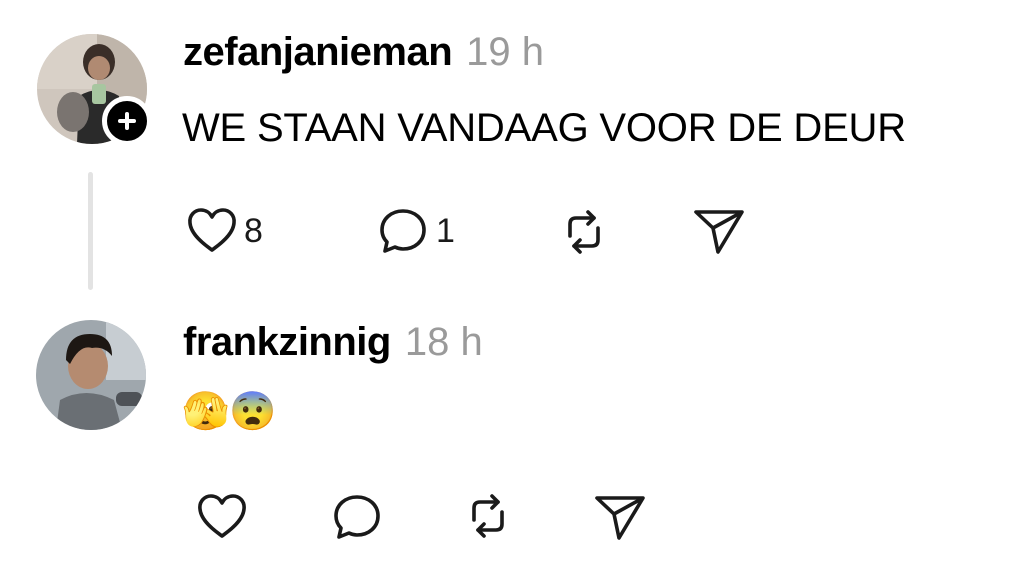  I want to click on like-button: 8, so click(224, 231).